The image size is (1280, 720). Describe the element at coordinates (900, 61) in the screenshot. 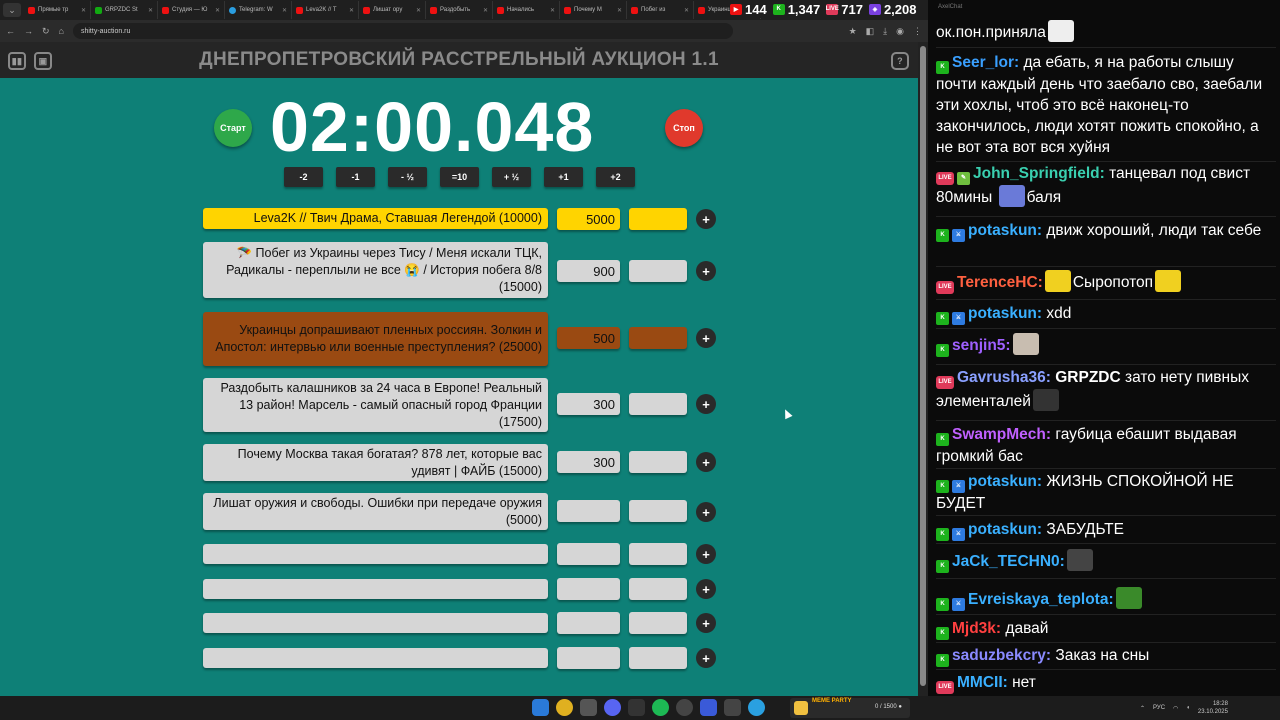

I see `help-icon: ?` at that location.